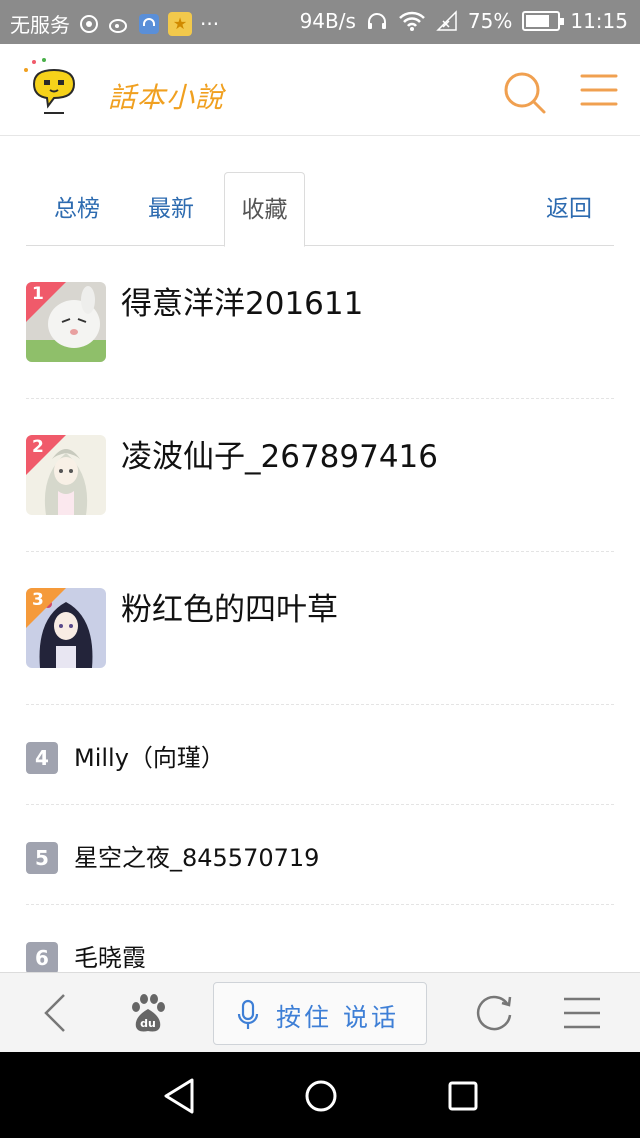 This screenshot has height=1138, width=640. What do you see at coordinates (463, 1096) in the screenshot?
I see `nav-recents-icon` at bounding box center [463, 1096].